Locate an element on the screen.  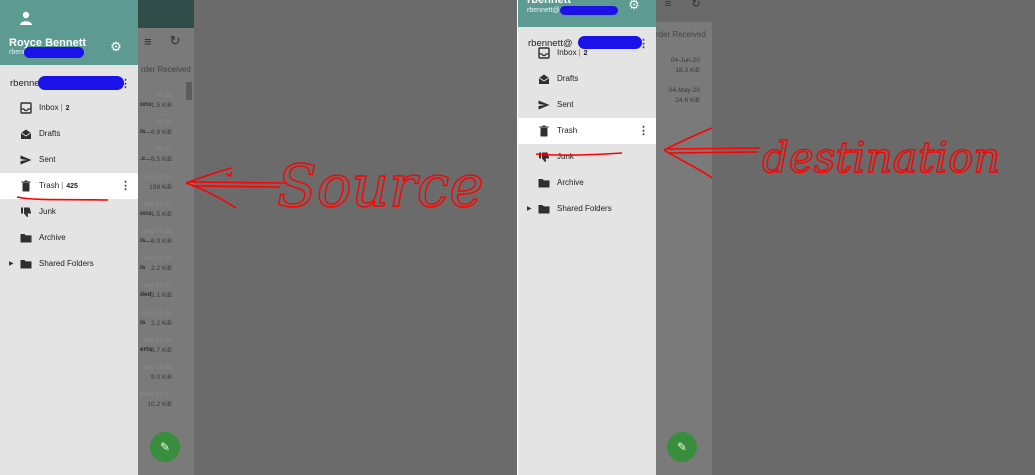
message-row: rday 03:45 is 2.2 KiB is located at coordinates (163, 321).